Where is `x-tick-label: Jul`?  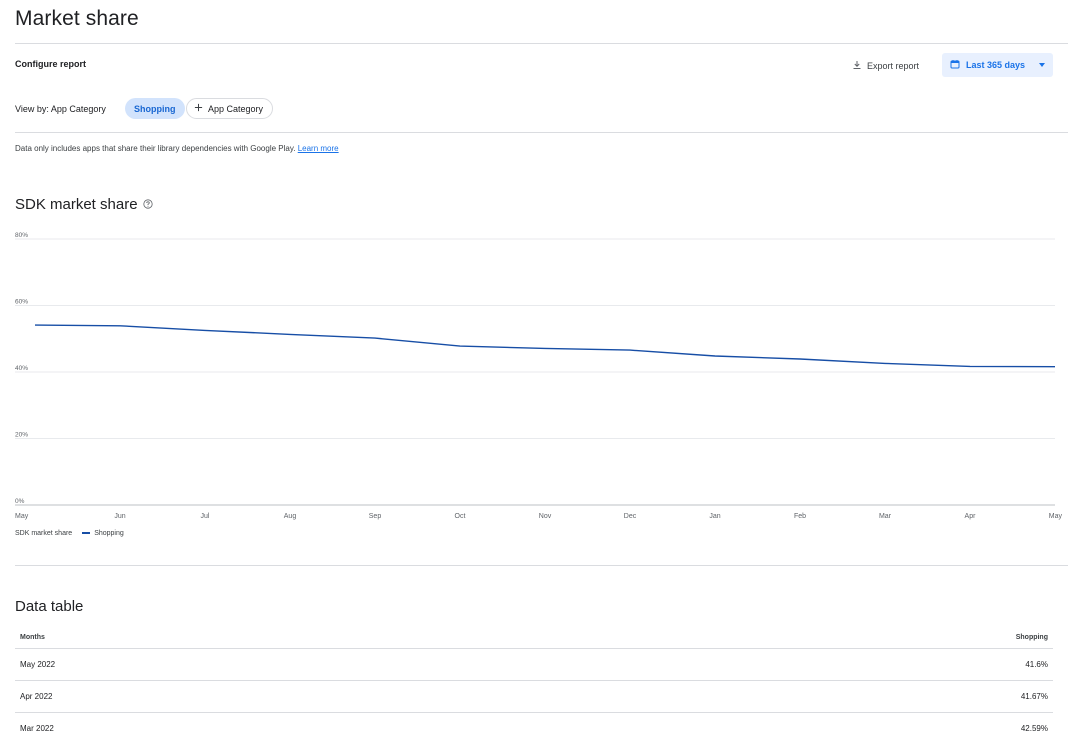 x-tick-label: Jul is located at coordinates (205, 516).